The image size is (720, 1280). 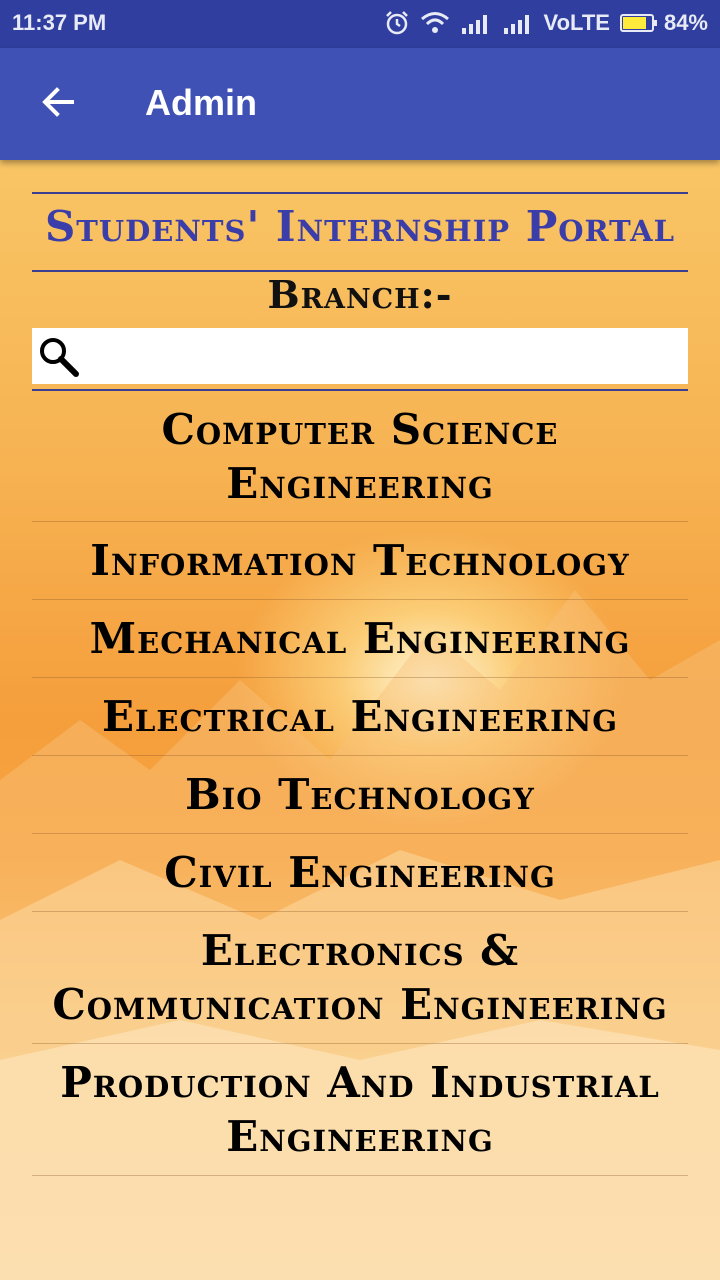 What do you see at coordinates (360, 639) in the screenshot?
I see `branch-item-mechanical: Mechanical Engineering` at bounding box center [360, 639].